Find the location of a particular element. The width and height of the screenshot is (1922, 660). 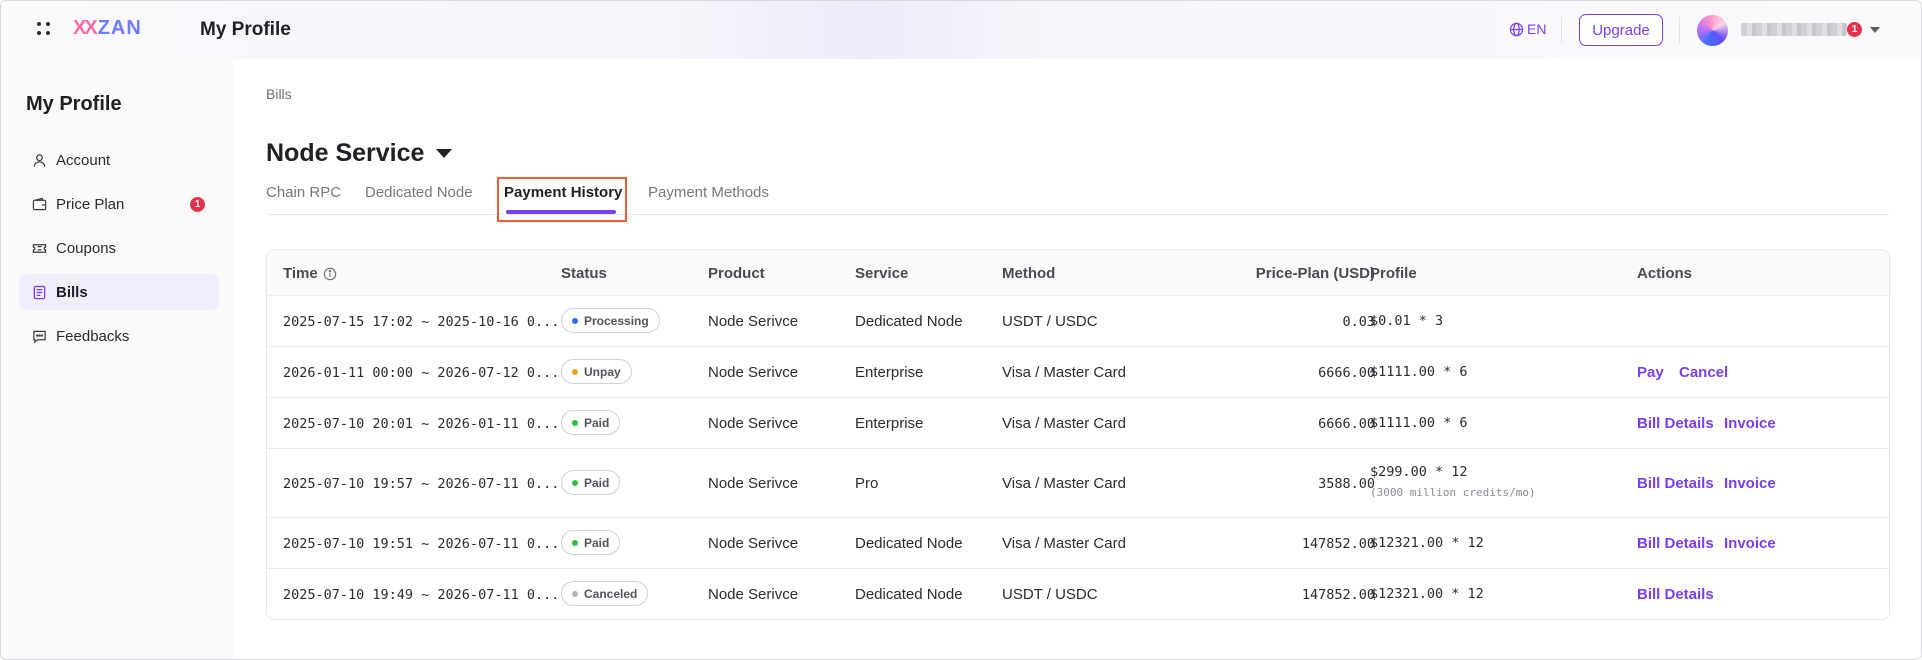

sidebar: My Profile Account Price Plan 1 Coupons is located at coordinates (117, 359).